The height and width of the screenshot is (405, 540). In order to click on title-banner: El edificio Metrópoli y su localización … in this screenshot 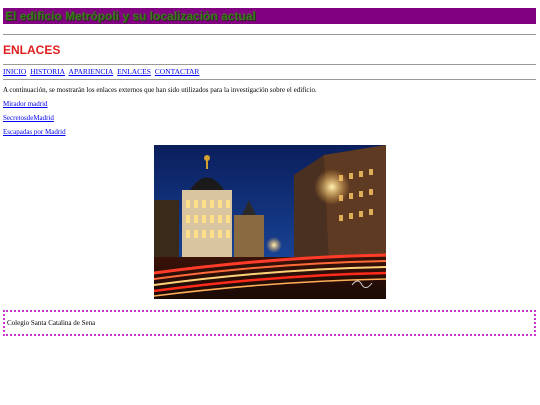, I will do `click(269, 16)`.